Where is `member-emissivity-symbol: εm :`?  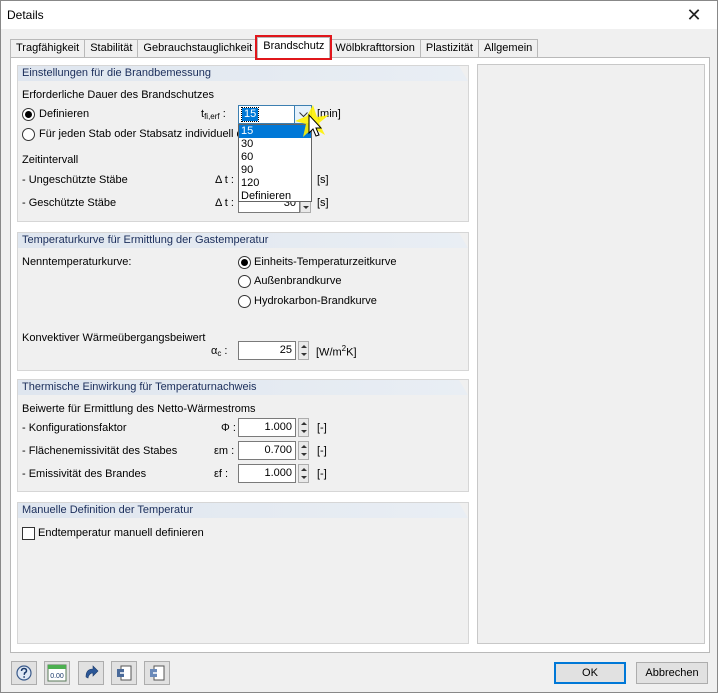 member-emissivity-symbol: εm : is located at coordinates (224, 451).